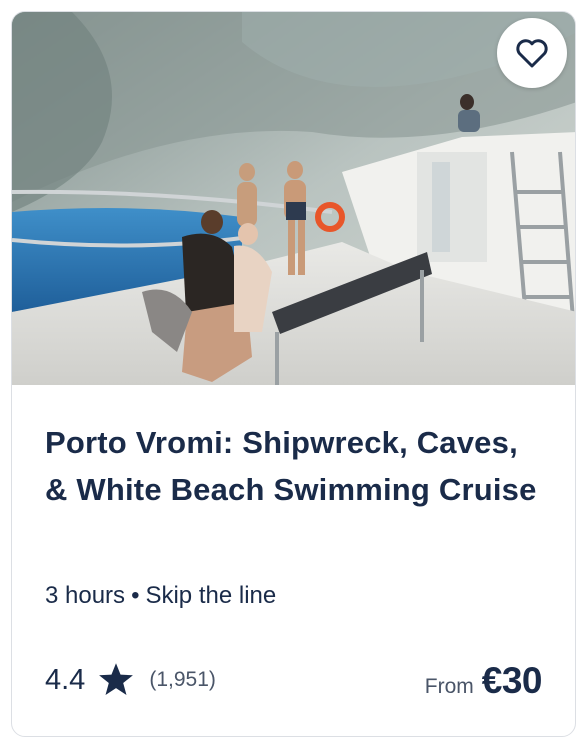 Image resolution: width=585 pixels, height=747 pixels. I want to click on heart-outline-icon, so click(532, 53).